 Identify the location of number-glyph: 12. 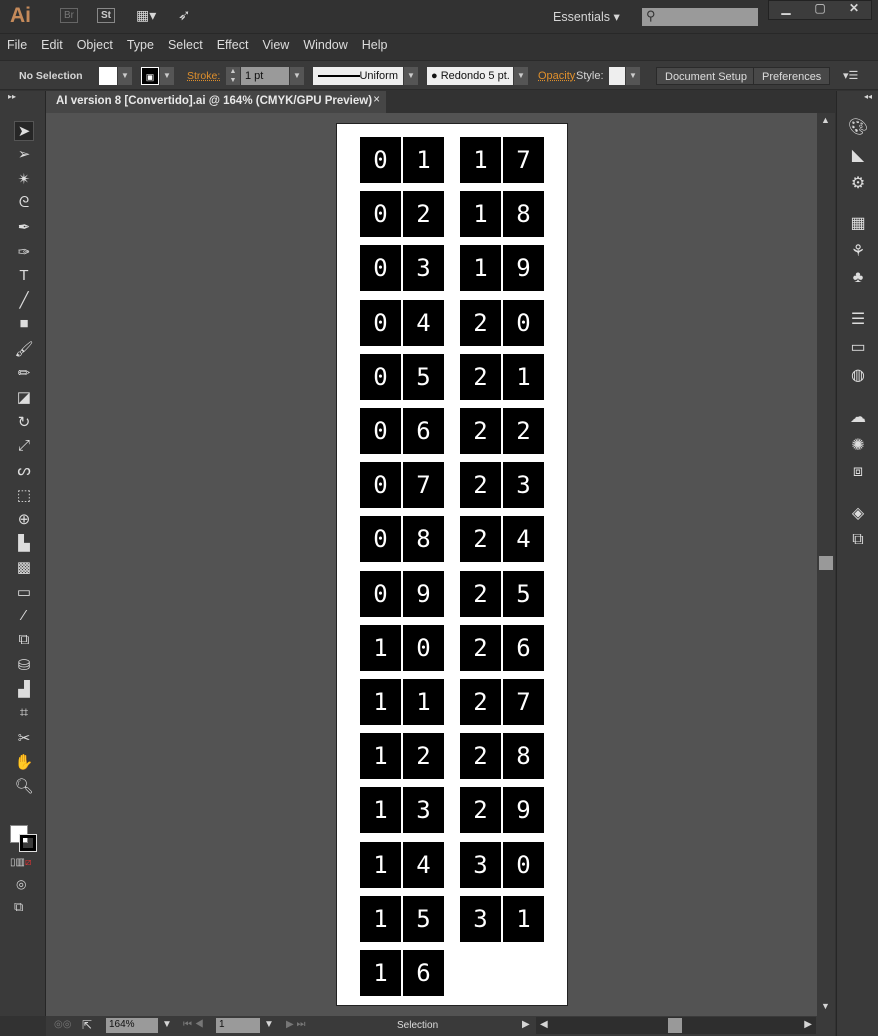
(402, 756).